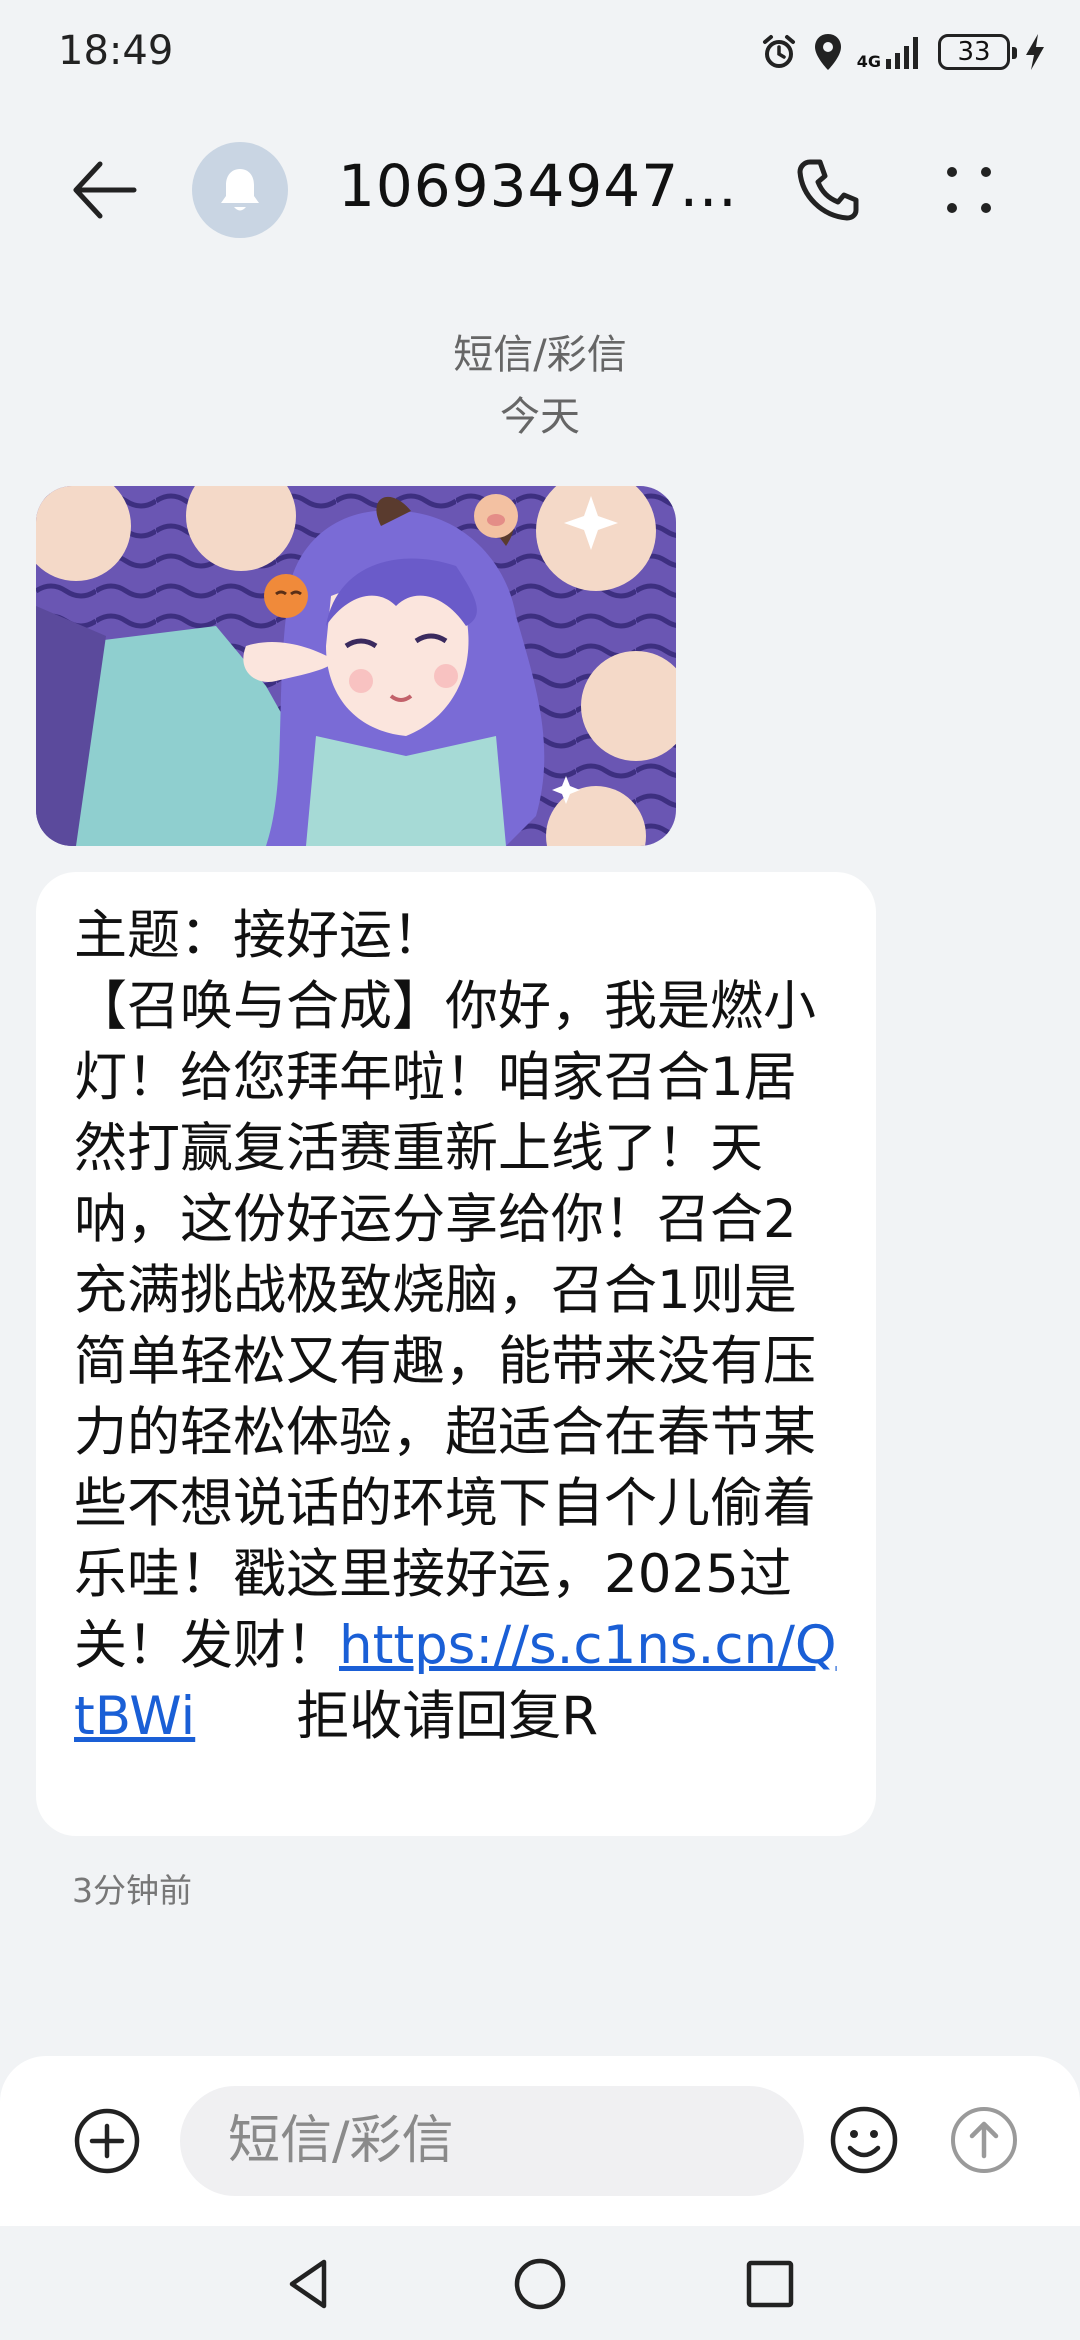  What do you see at coordinates (116, 51) in the screenshot?
I see `status-time: 18:49` at bounding box center [116, 51].